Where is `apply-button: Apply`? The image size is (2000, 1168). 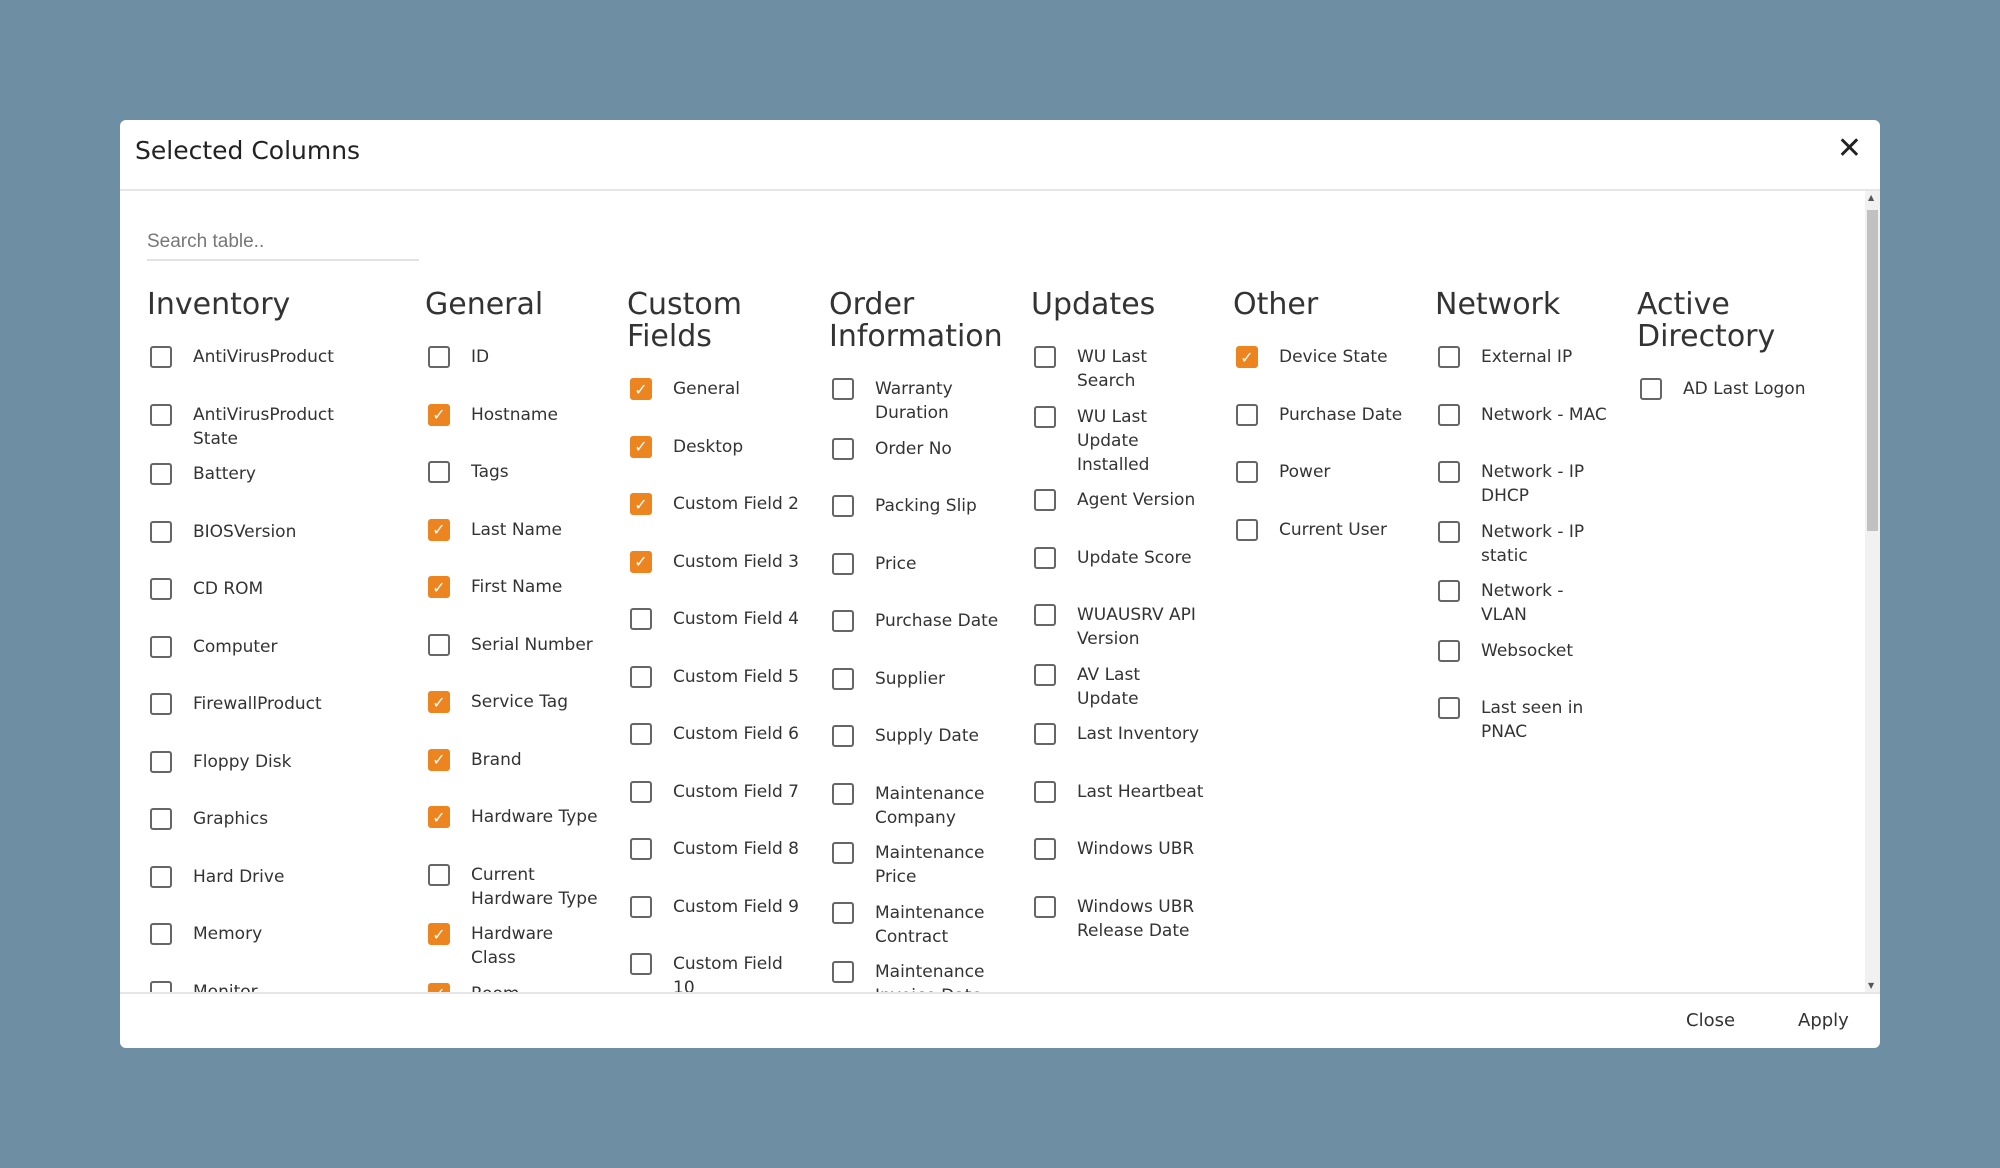 apply-button: Apply is located at coordinates (1823, 1020).